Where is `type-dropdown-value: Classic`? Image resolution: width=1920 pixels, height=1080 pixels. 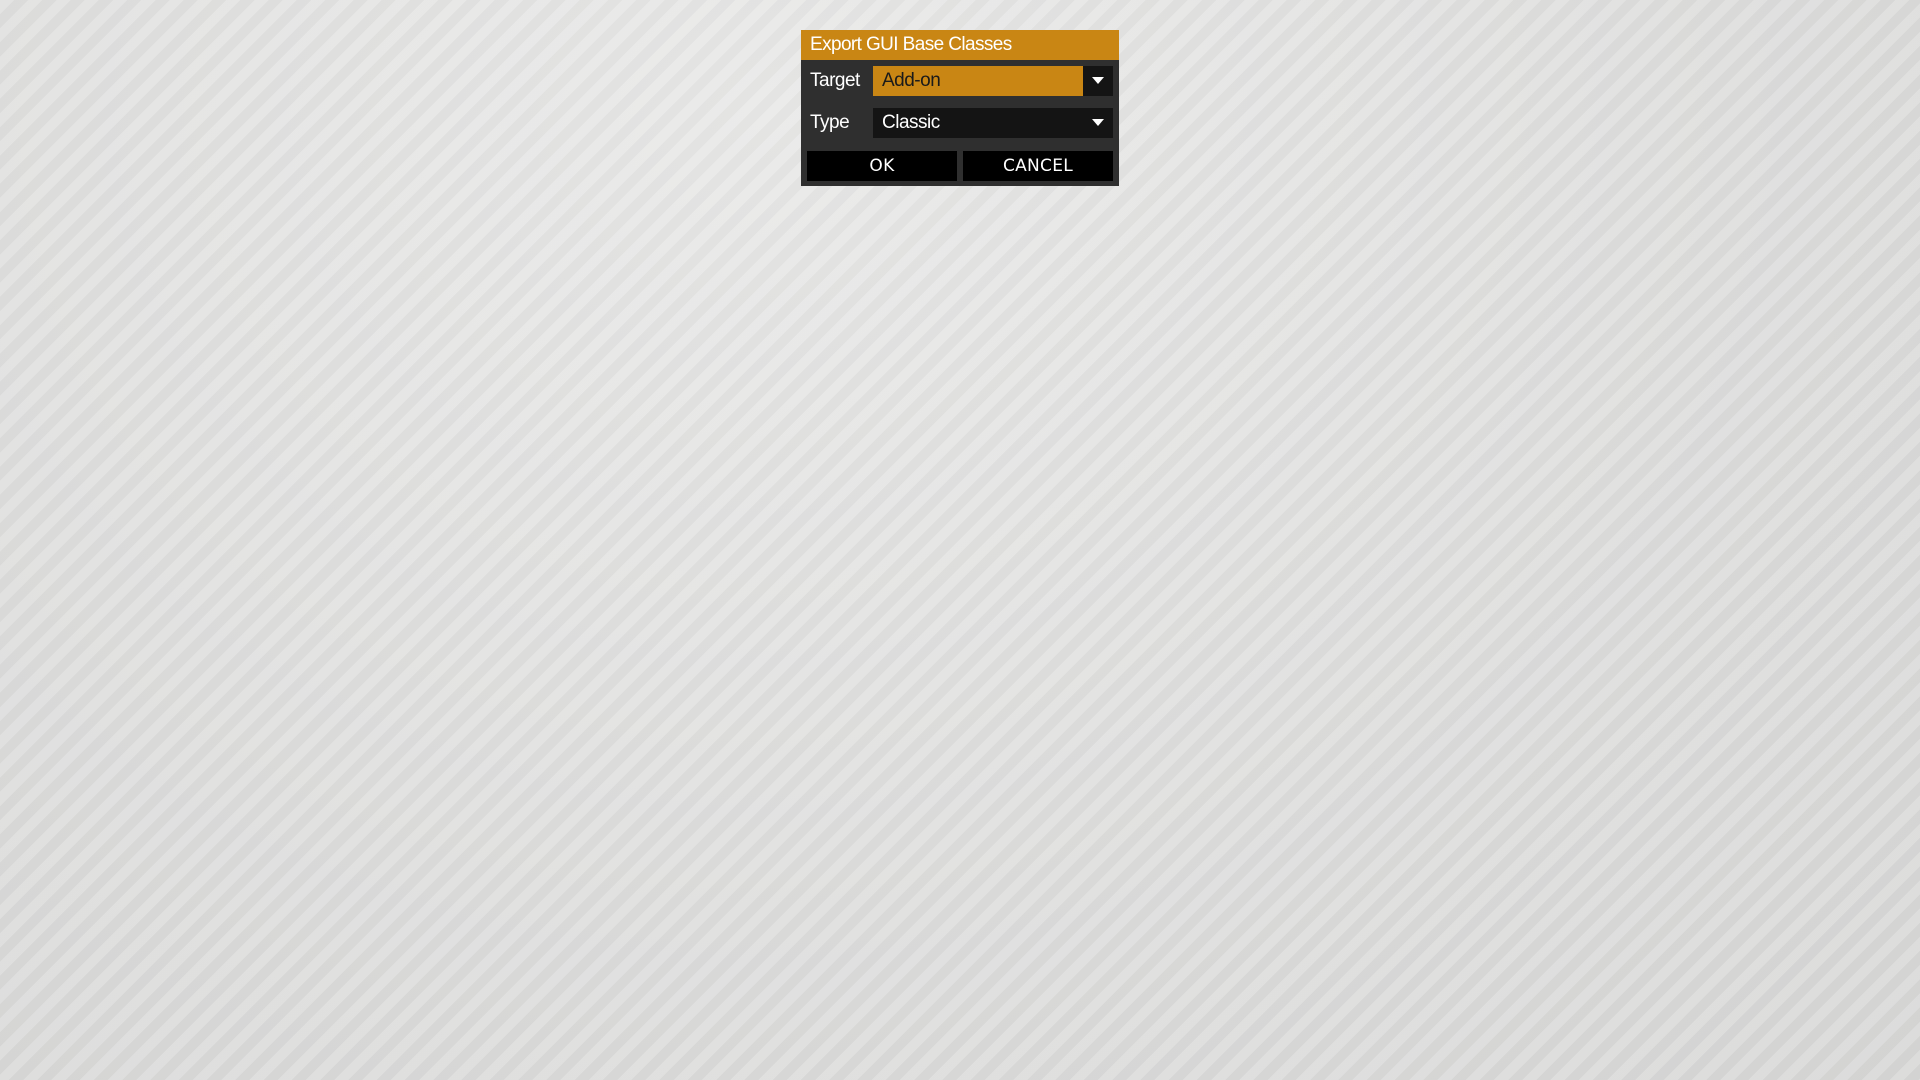
type-dropdown-value: Classic is located at coordinates (978, 123).